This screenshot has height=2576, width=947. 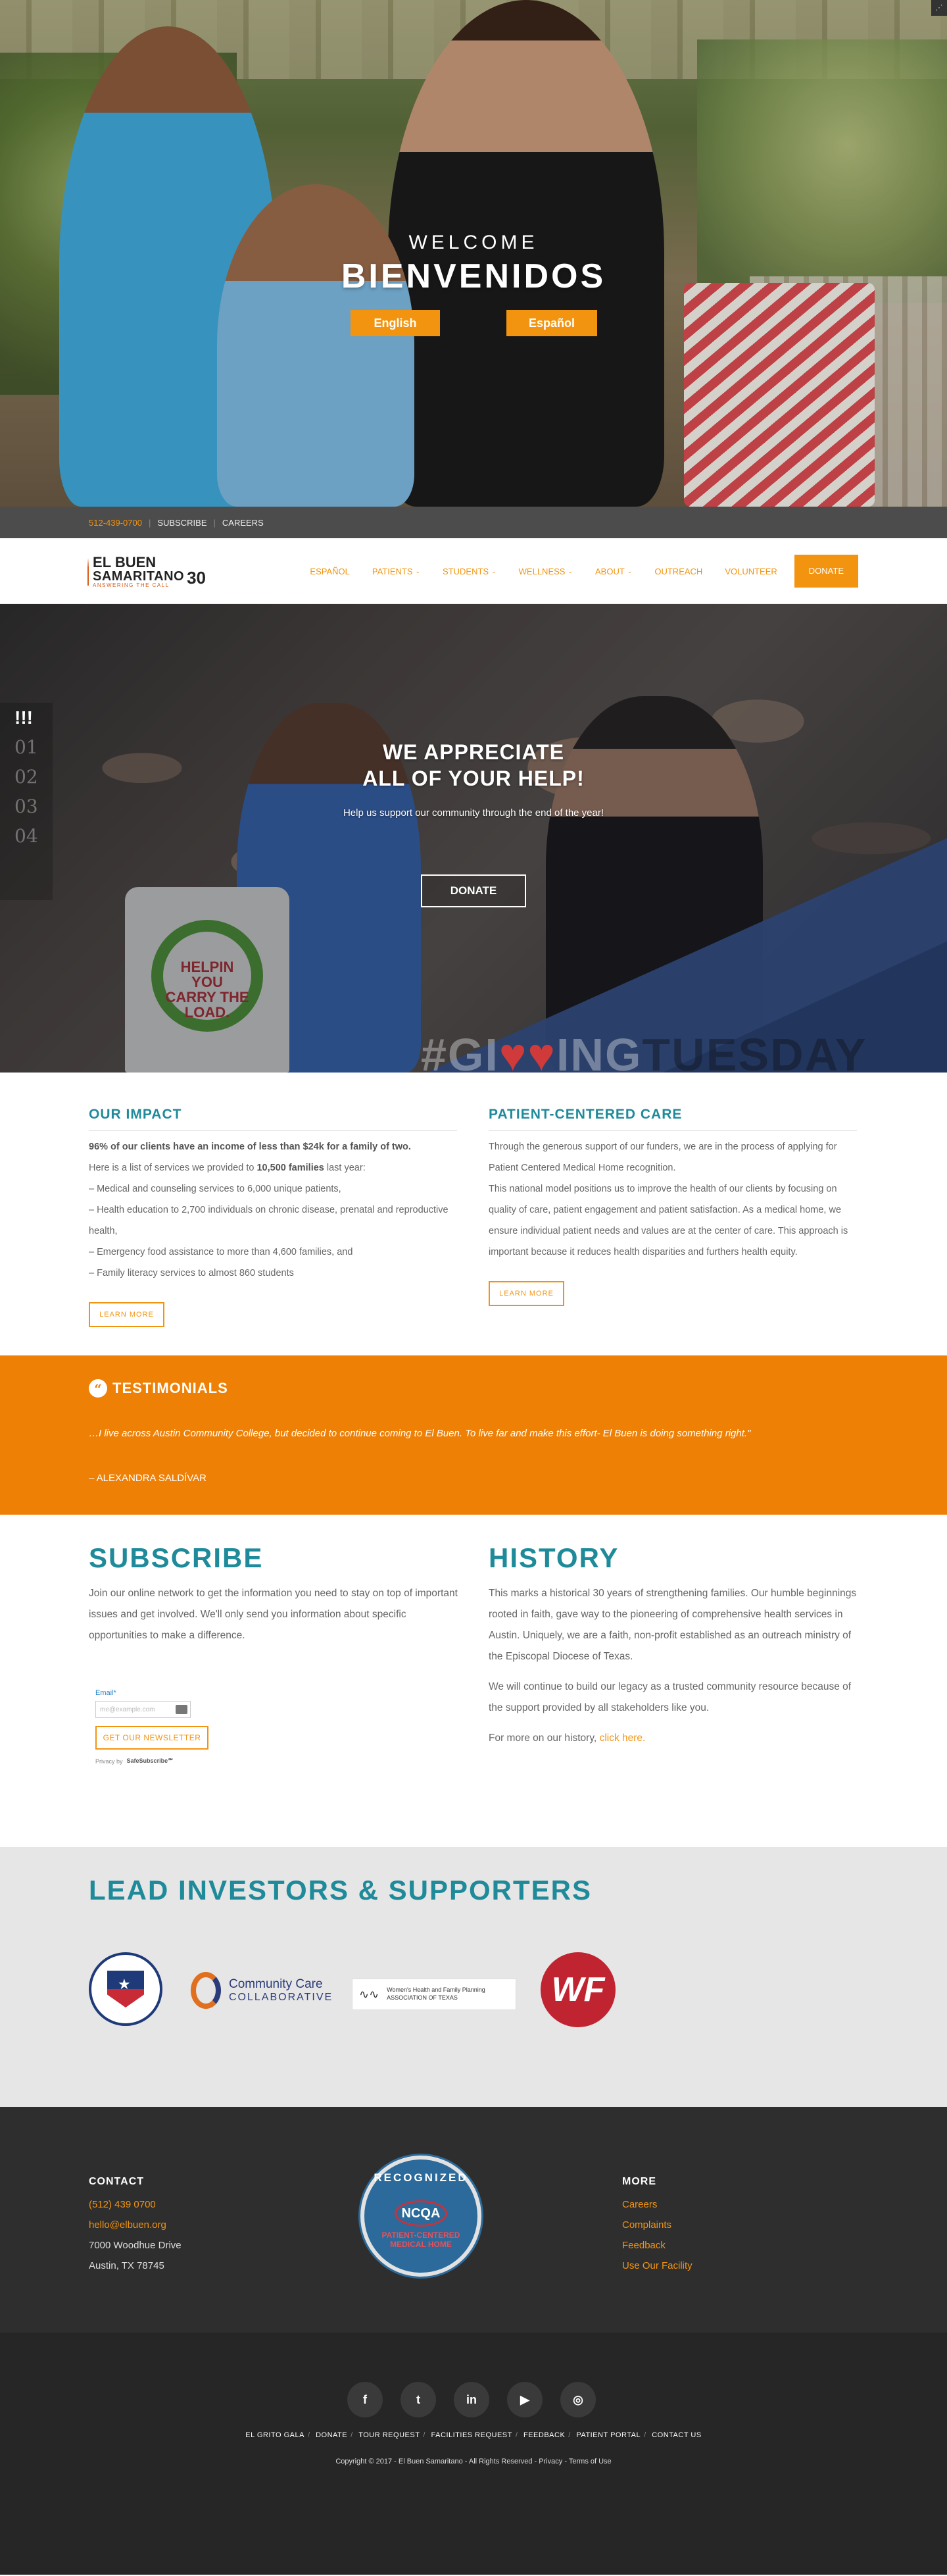 I want to click on footer-more-link: Complaints, so click(x=657, y=2225).